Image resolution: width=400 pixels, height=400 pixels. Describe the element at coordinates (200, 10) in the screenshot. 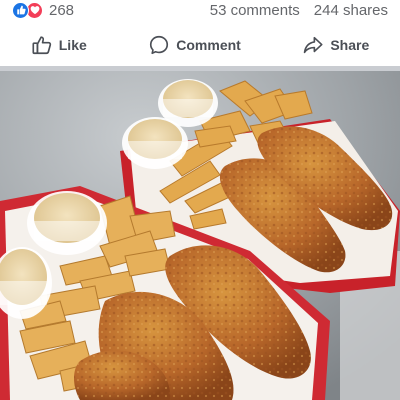

I see `post-stats-bar: 268 53 comments 244 shares` at that location.